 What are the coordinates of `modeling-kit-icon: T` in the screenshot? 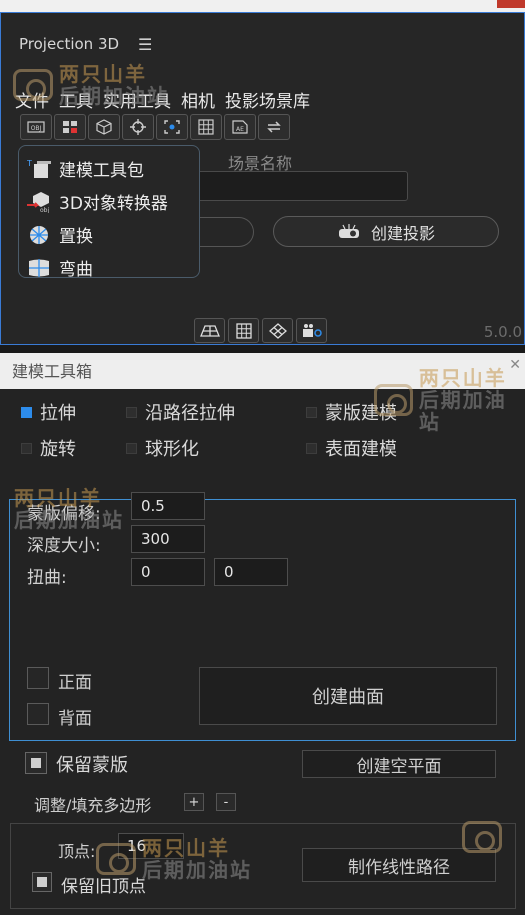 It's located at (39, 168).